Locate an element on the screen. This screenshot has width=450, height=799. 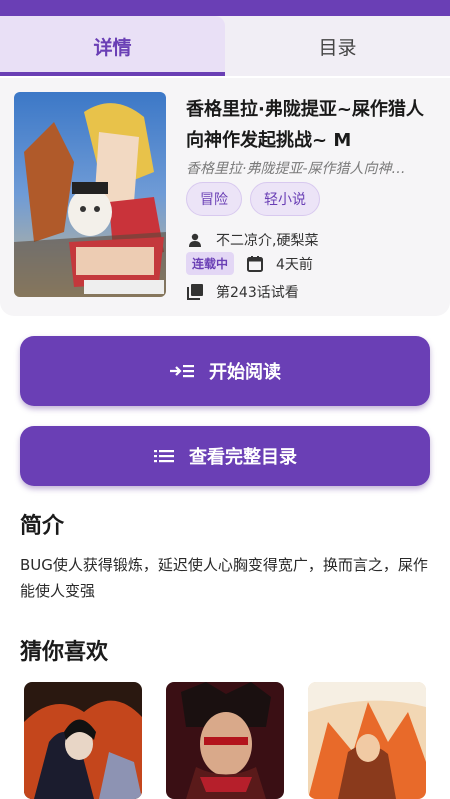
person-icon is located at coordinates (195, 240).